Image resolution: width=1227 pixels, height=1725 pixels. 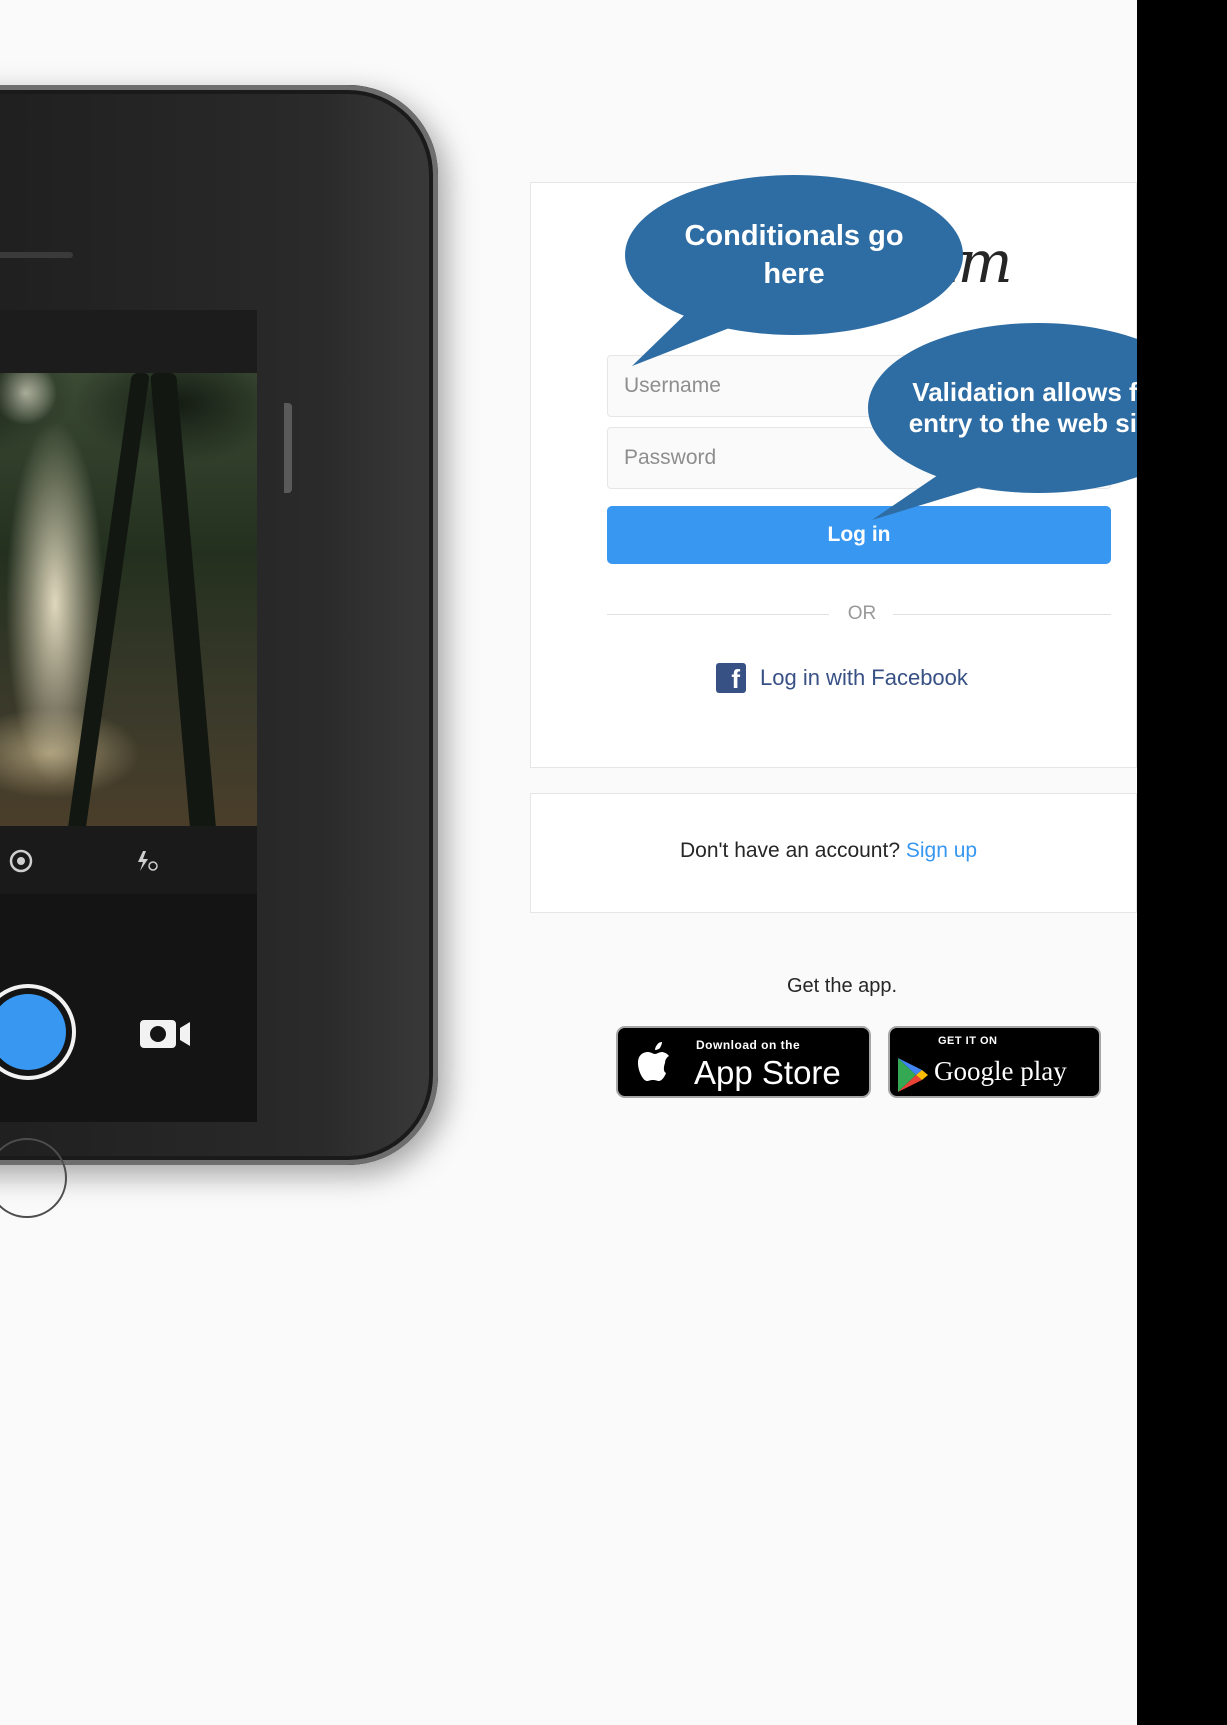 I want to click on callout-conditionals-text: Conditionals go here, so click(x=794, y=255).